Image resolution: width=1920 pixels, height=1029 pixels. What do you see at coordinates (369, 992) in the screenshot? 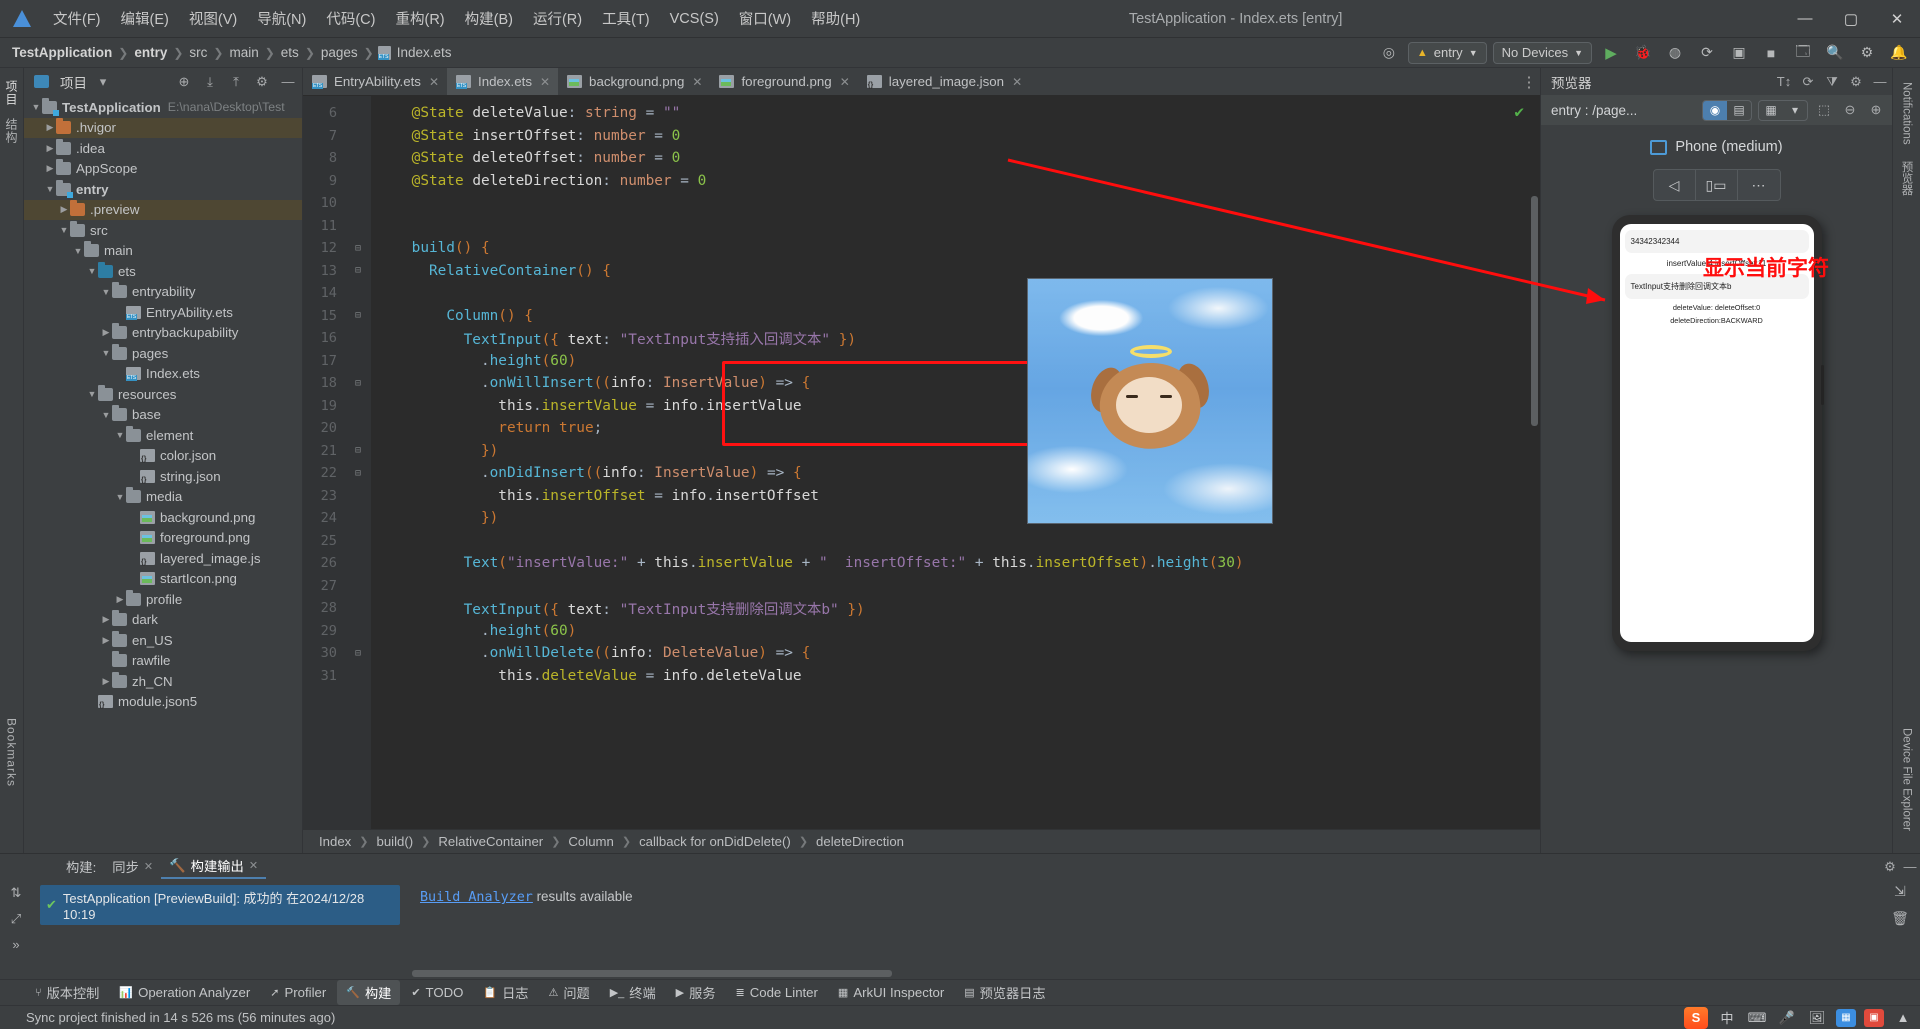
I see `tool-window---: 🔨 构建` at bounding box center [369, 992].